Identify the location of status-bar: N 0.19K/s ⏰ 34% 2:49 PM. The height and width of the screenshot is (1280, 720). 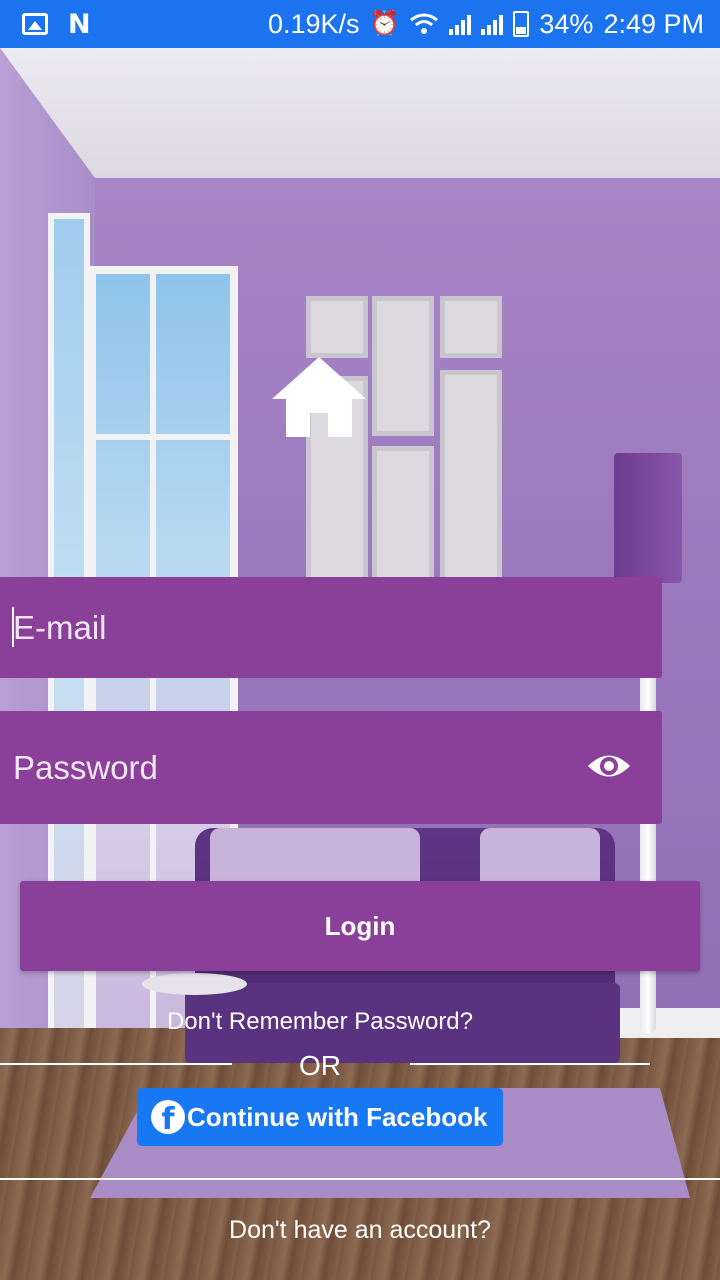
(360, 24).